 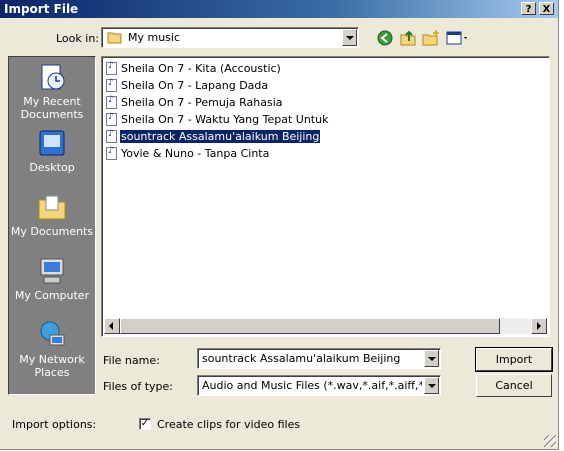 I want to click on close-button: X, so click(x=546, y=8).